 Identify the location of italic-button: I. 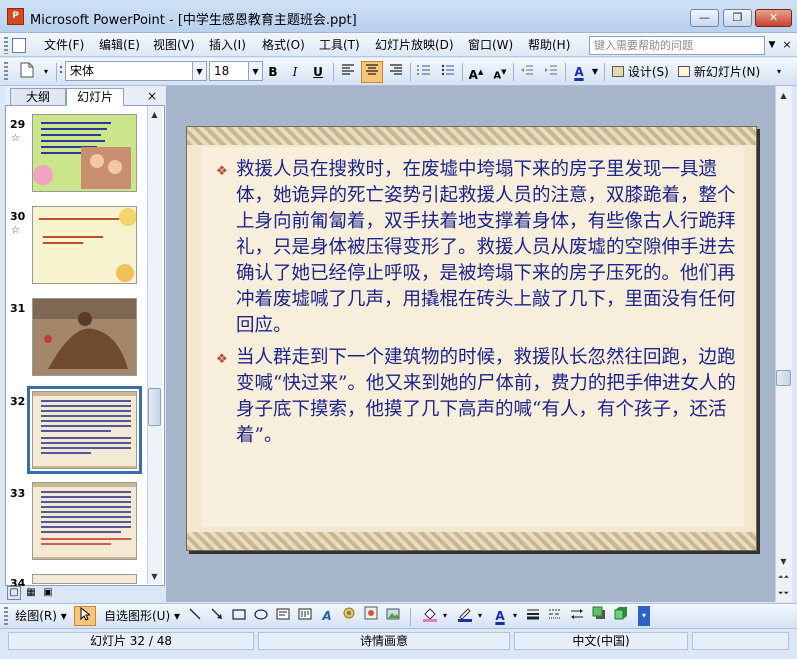
(295, 72).